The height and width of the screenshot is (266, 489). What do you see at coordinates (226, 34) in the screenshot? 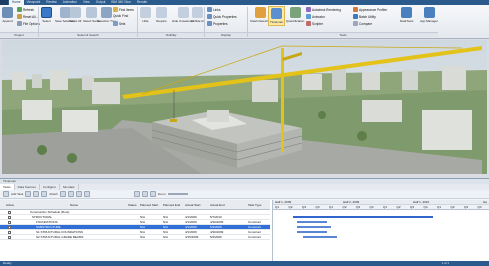
I see `group-display: Display` at bounding box center [226, 34].